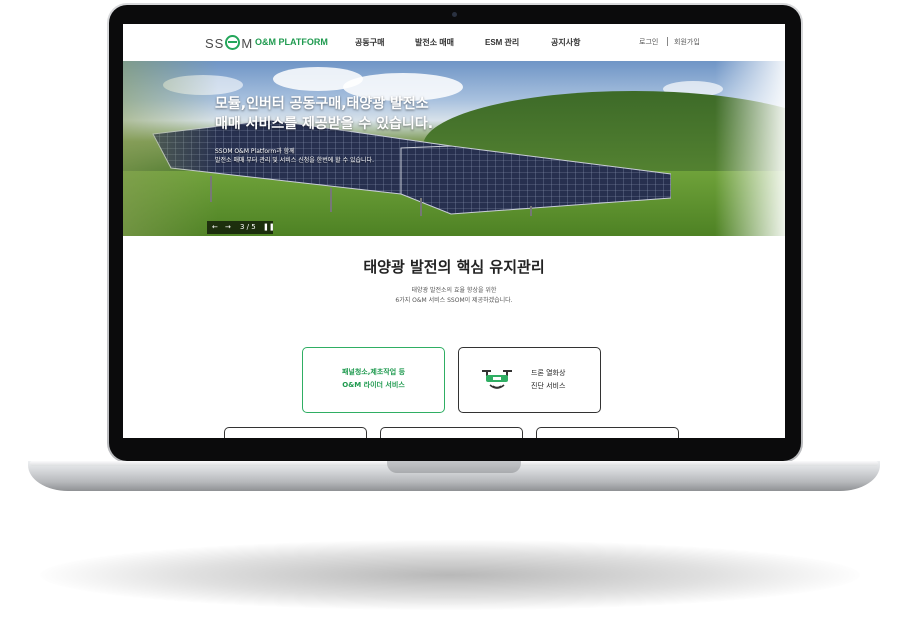  I want to click on hero-title: 모듈,인버터 공동구매,태양광 발전소 매매 서비스를 제공받을 수 있습니다., so click(324, 114).